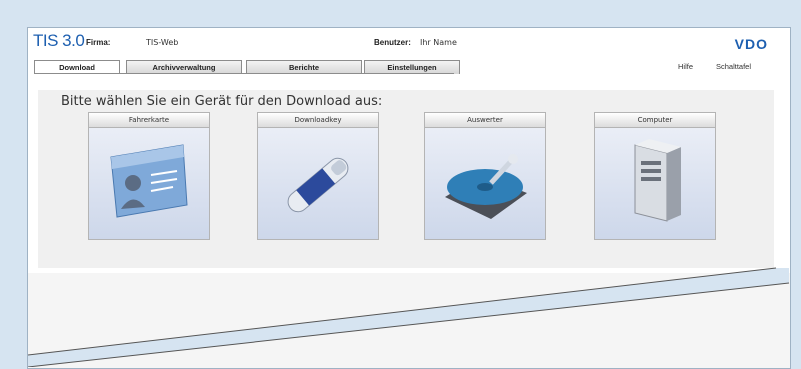 The height and width of the screenshot is (369, 801). I want to click on tab-einstellungen: Einstellungen, so click(412, 67).